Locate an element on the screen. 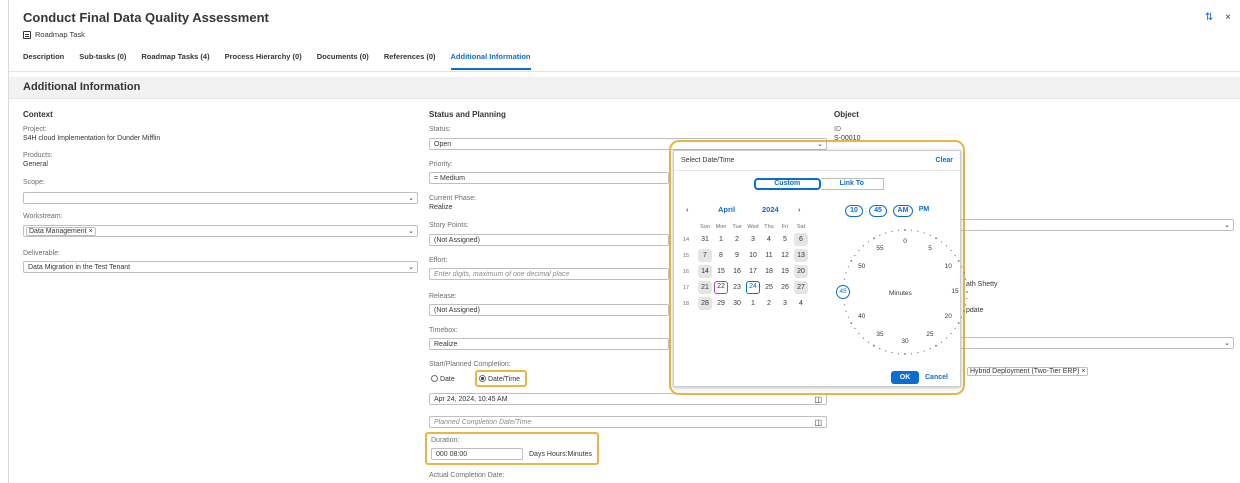 Image resolution: width=1240 pixels, height=483 pixels. calendar-day: 21 is located at coordinates (705, 287).